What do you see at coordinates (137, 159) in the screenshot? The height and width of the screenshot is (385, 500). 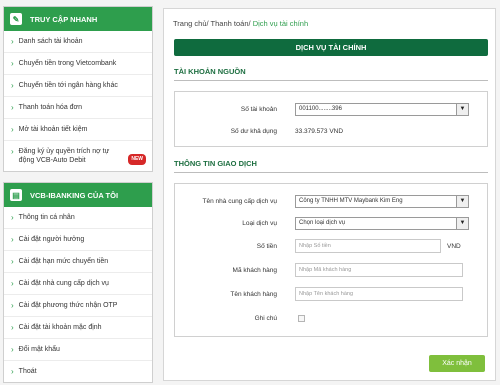 I see `new-badge: NEW` at bounding box center [137, 159].